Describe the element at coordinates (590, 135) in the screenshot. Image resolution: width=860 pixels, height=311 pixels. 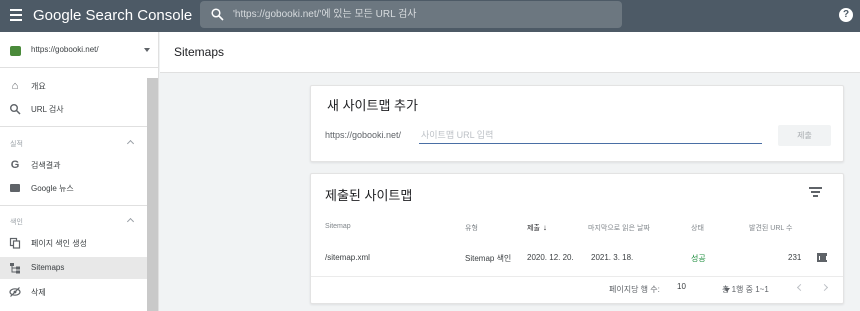
I see `sitemap-url-input` at that location.